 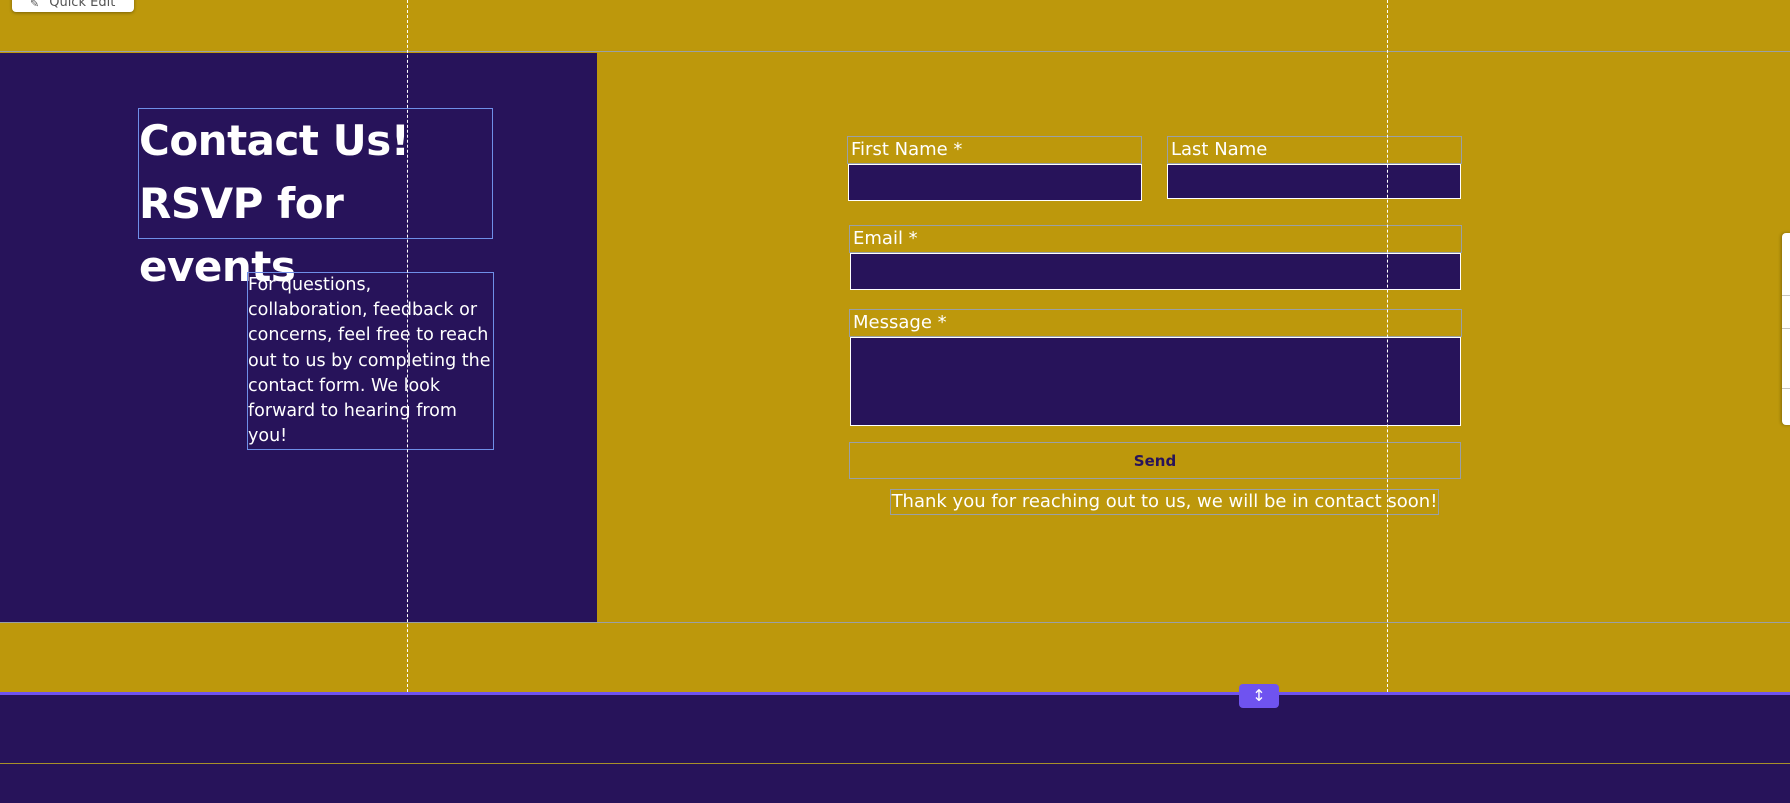 What do you see at coordinates (1155, 323) in the screenshot?
I see `message-label-box: Message *` at bounding box center [1155, 323].